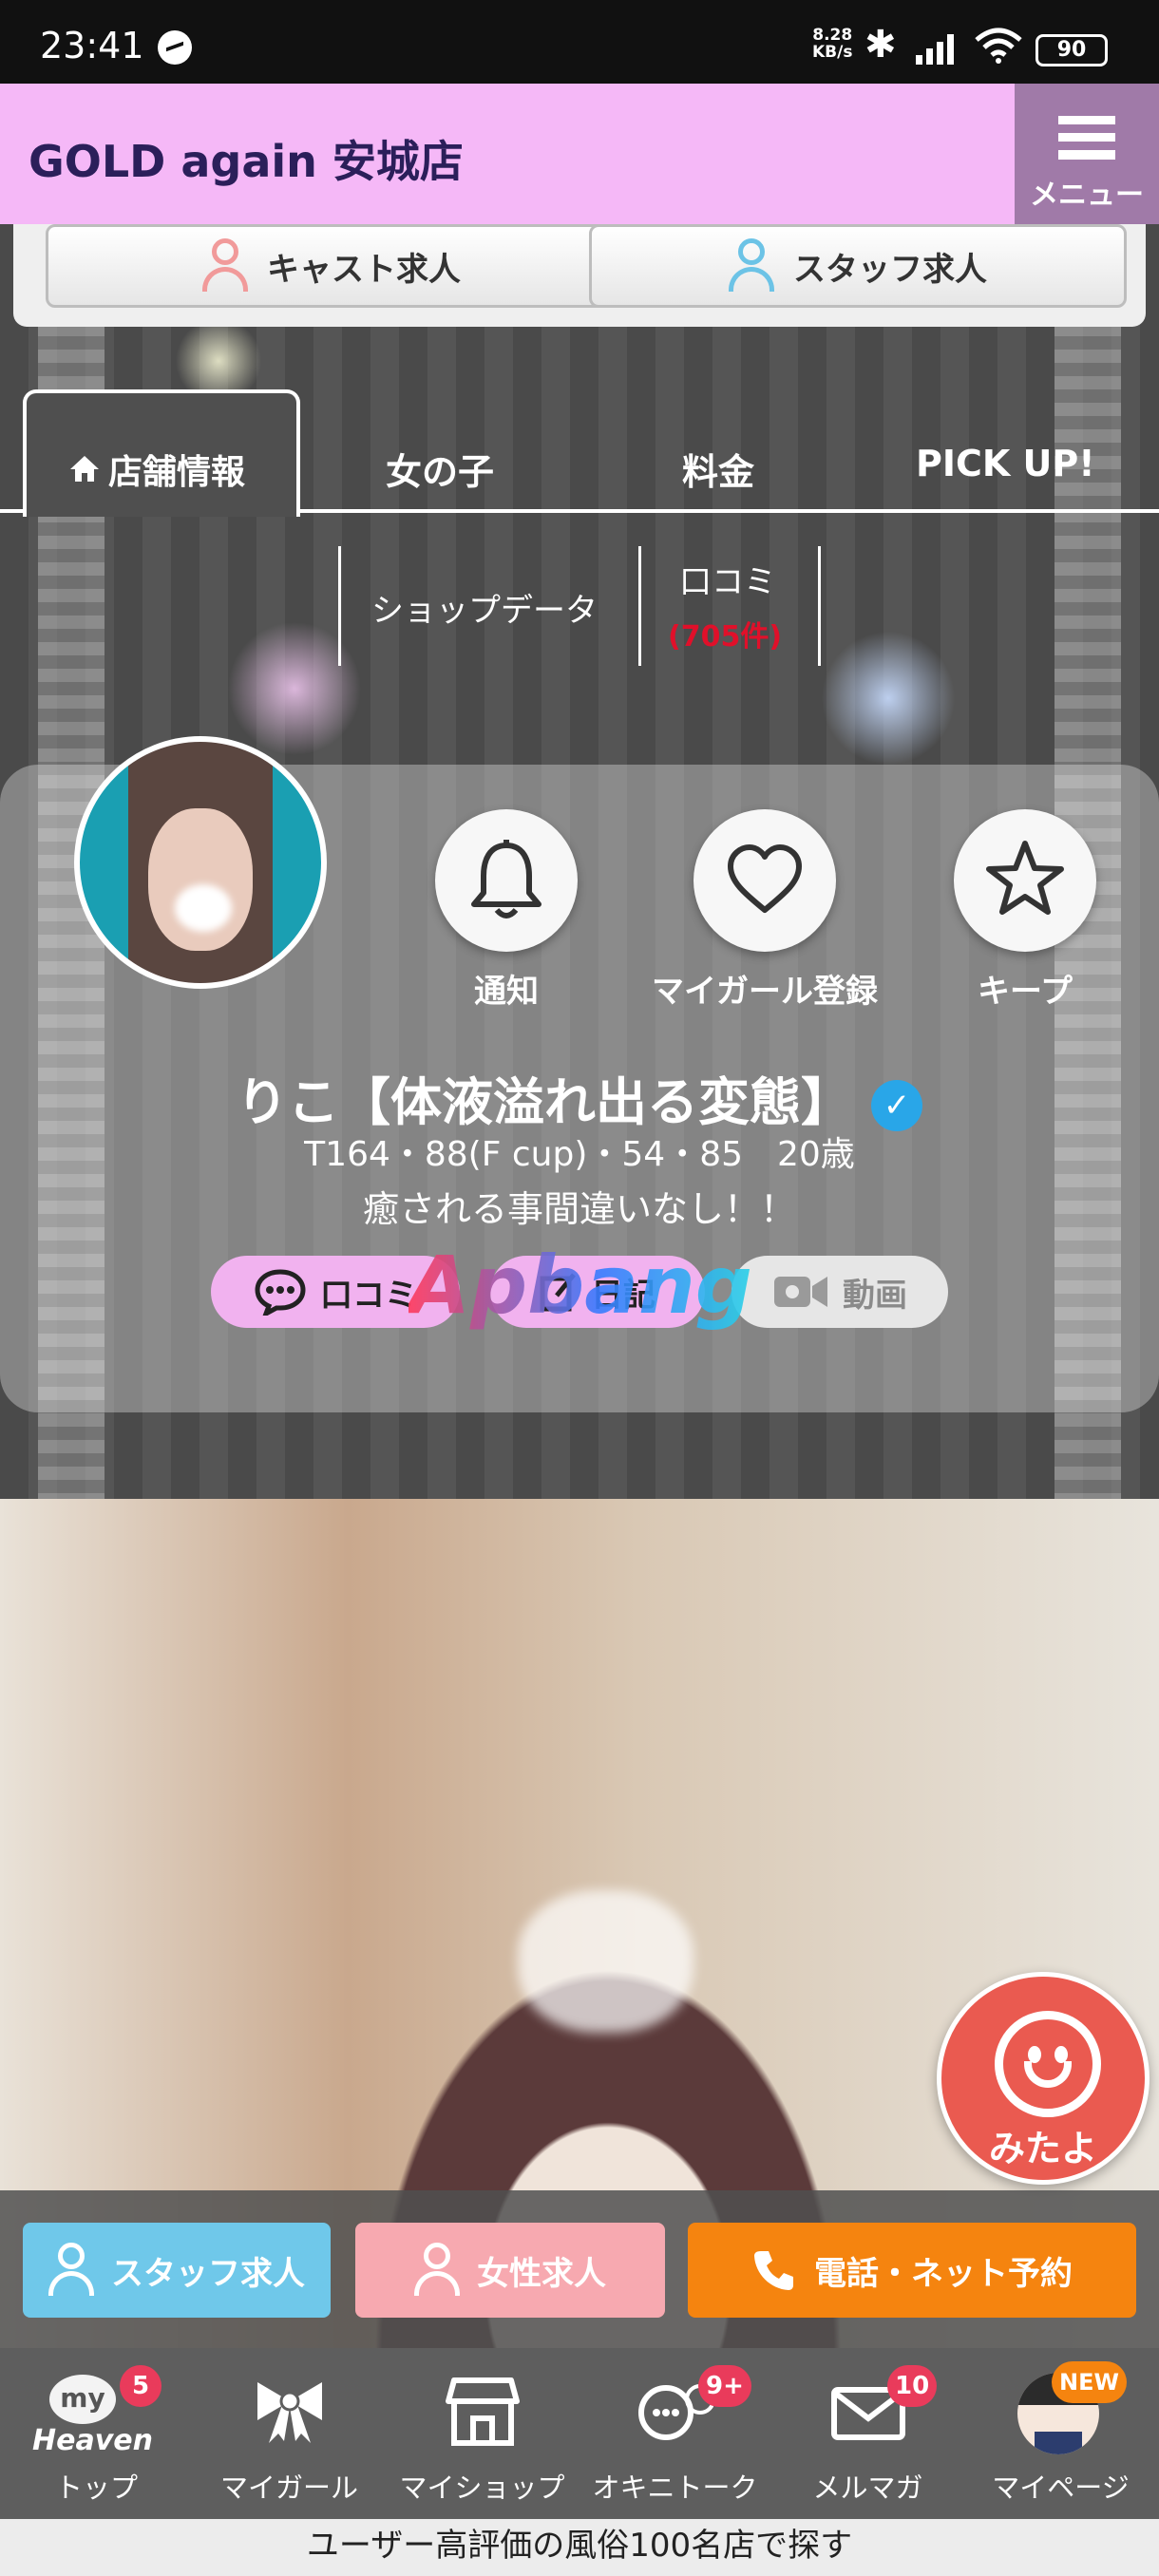  What do you see at coordinates (280, 1292) in the screenshot?
I see `chat-bubble-icon` at bounding box center [280, 1292].